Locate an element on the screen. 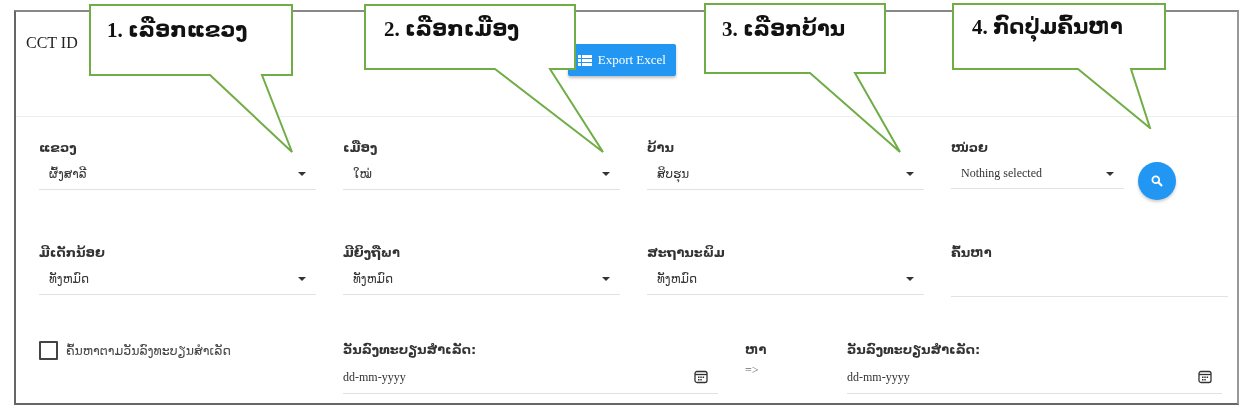 This screenshot has height=411, width=1252. select-value: ຜົ້ງສາລີ is located at coordinates (68, 174).